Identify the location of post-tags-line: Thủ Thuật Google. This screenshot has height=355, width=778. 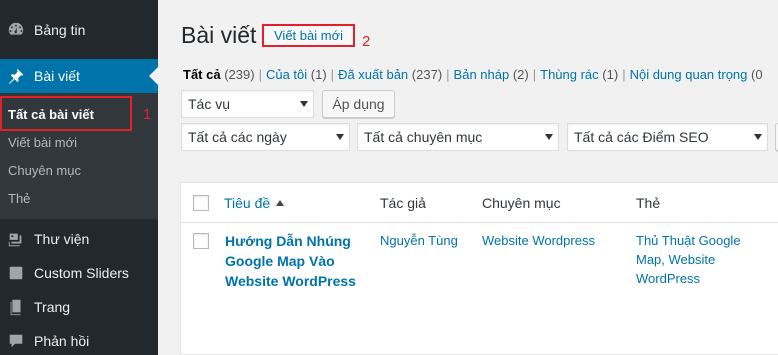
(688, 240).